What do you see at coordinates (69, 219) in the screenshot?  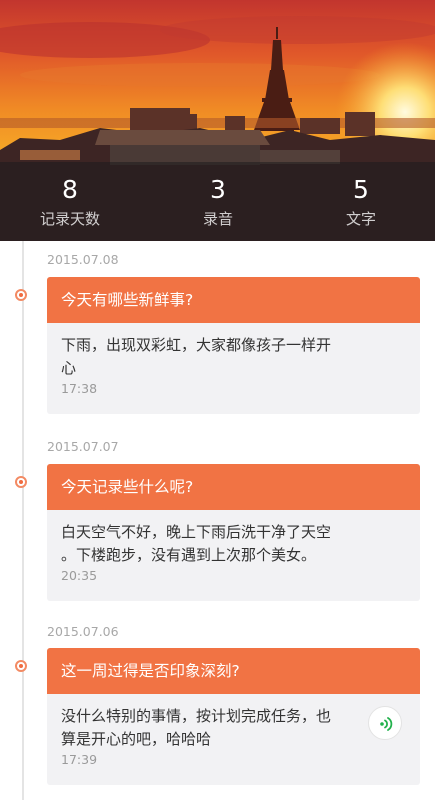 I see `stat-label: 记录天数` at bounding box center [69, 219].